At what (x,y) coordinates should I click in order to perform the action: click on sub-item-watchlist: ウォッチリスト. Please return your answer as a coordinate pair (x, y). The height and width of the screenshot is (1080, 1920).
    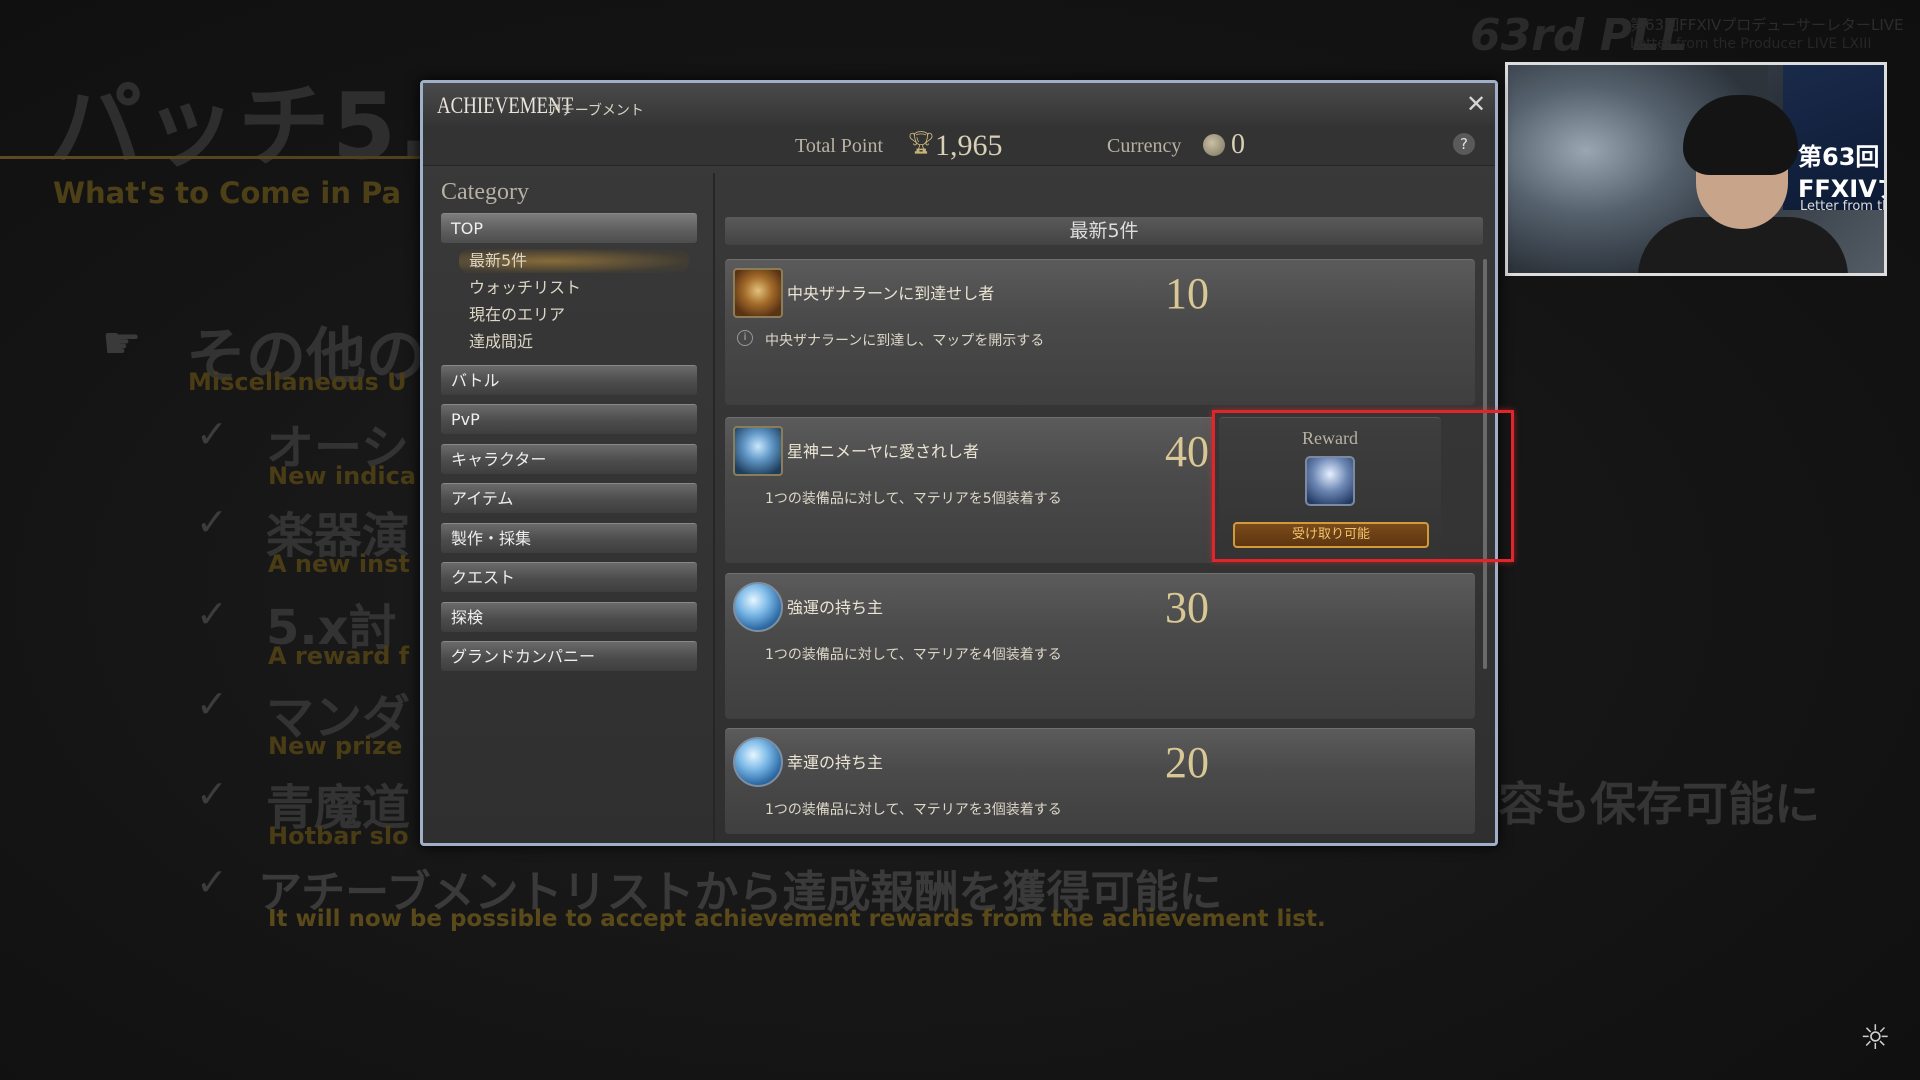
    Looking at the image, I should click on (579, 288).